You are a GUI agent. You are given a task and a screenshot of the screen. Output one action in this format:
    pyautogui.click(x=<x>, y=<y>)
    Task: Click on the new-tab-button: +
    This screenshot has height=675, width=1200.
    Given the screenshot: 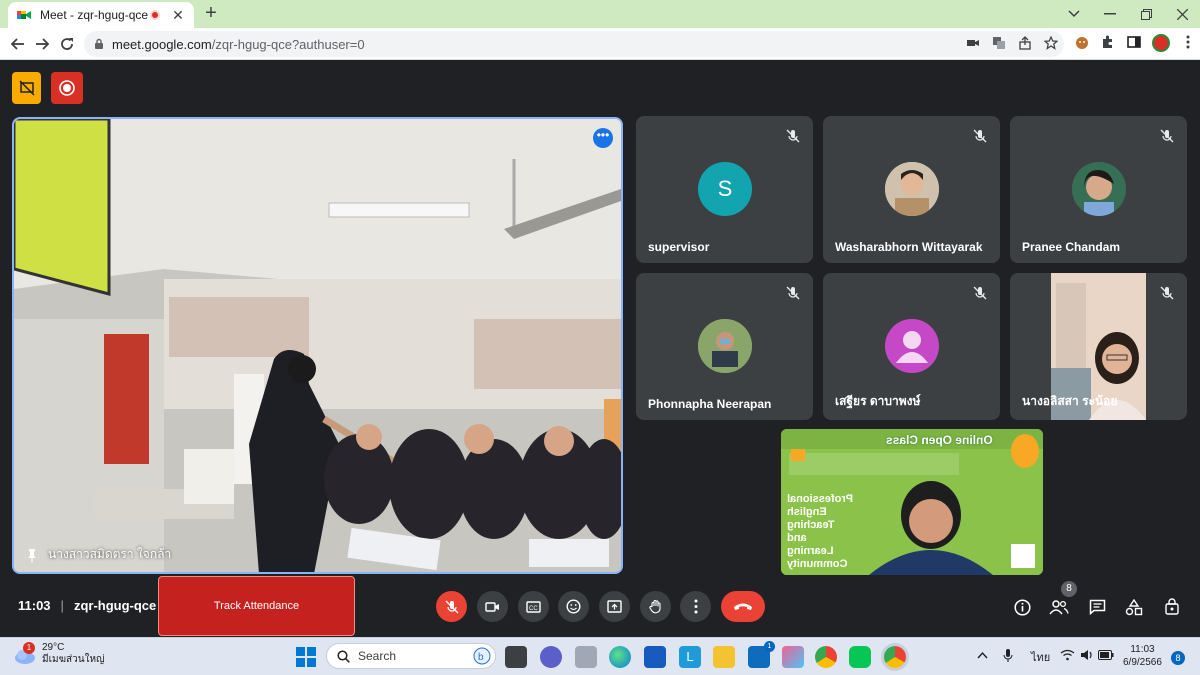 What is the action you would take?
    pyautogui.click(x=211, y=14)
    